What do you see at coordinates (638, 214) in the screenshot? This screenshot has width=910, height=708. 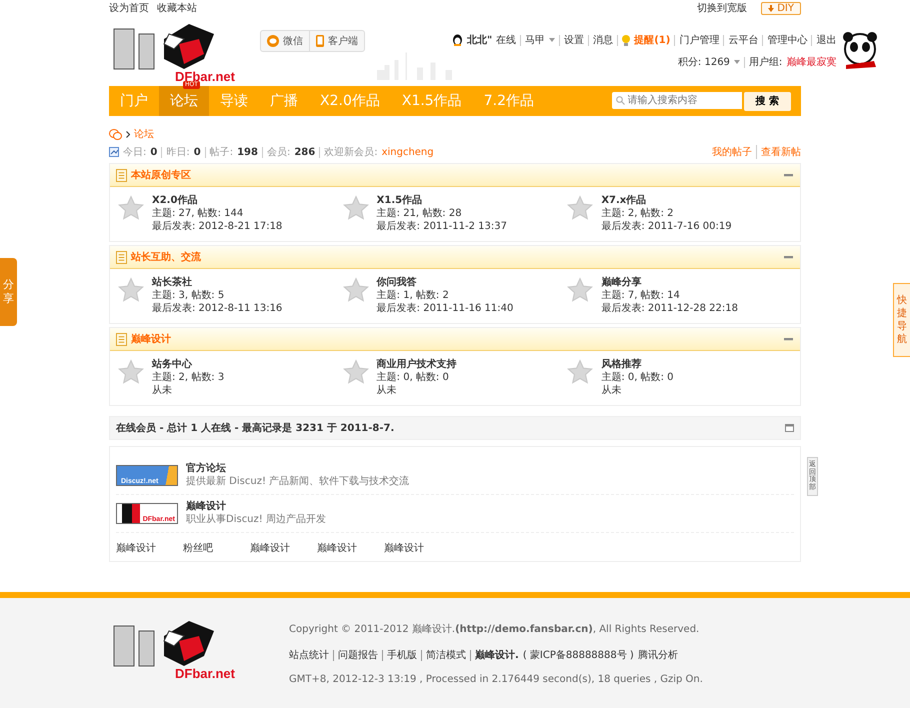 I see `forum-counts: 主题: 2, 帖数: 2` at bounding box center [638, 214].